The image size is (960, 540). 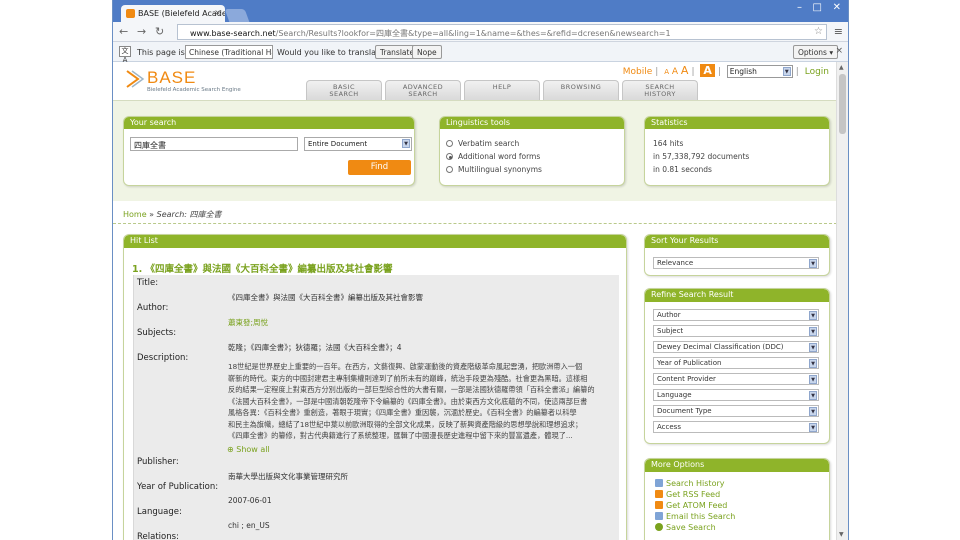 I want to click on tab-search-history: SEARCH HISTORY, so click(x=660, y=90).